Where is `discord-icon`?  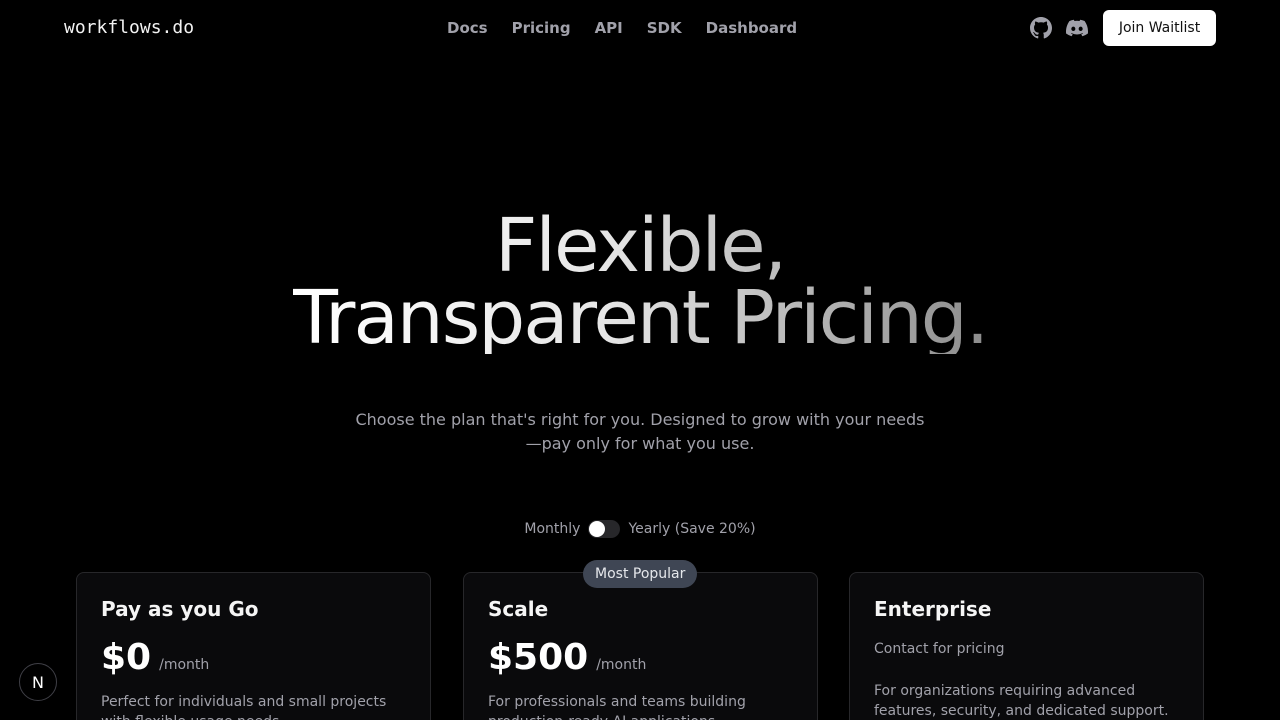 discord-icon is located at coordinates (1077, 28).